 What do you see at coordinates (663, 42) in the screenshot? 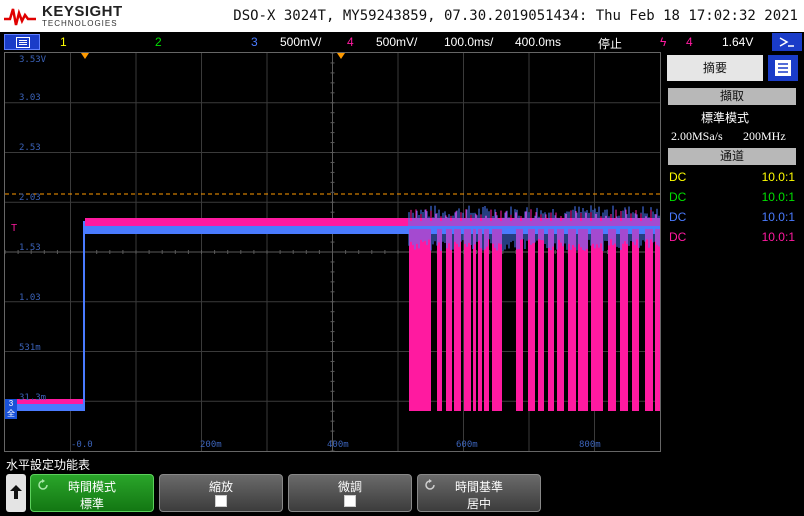
I see `trigger-edge-icon: ϟ` at bounding box center [663, 42].